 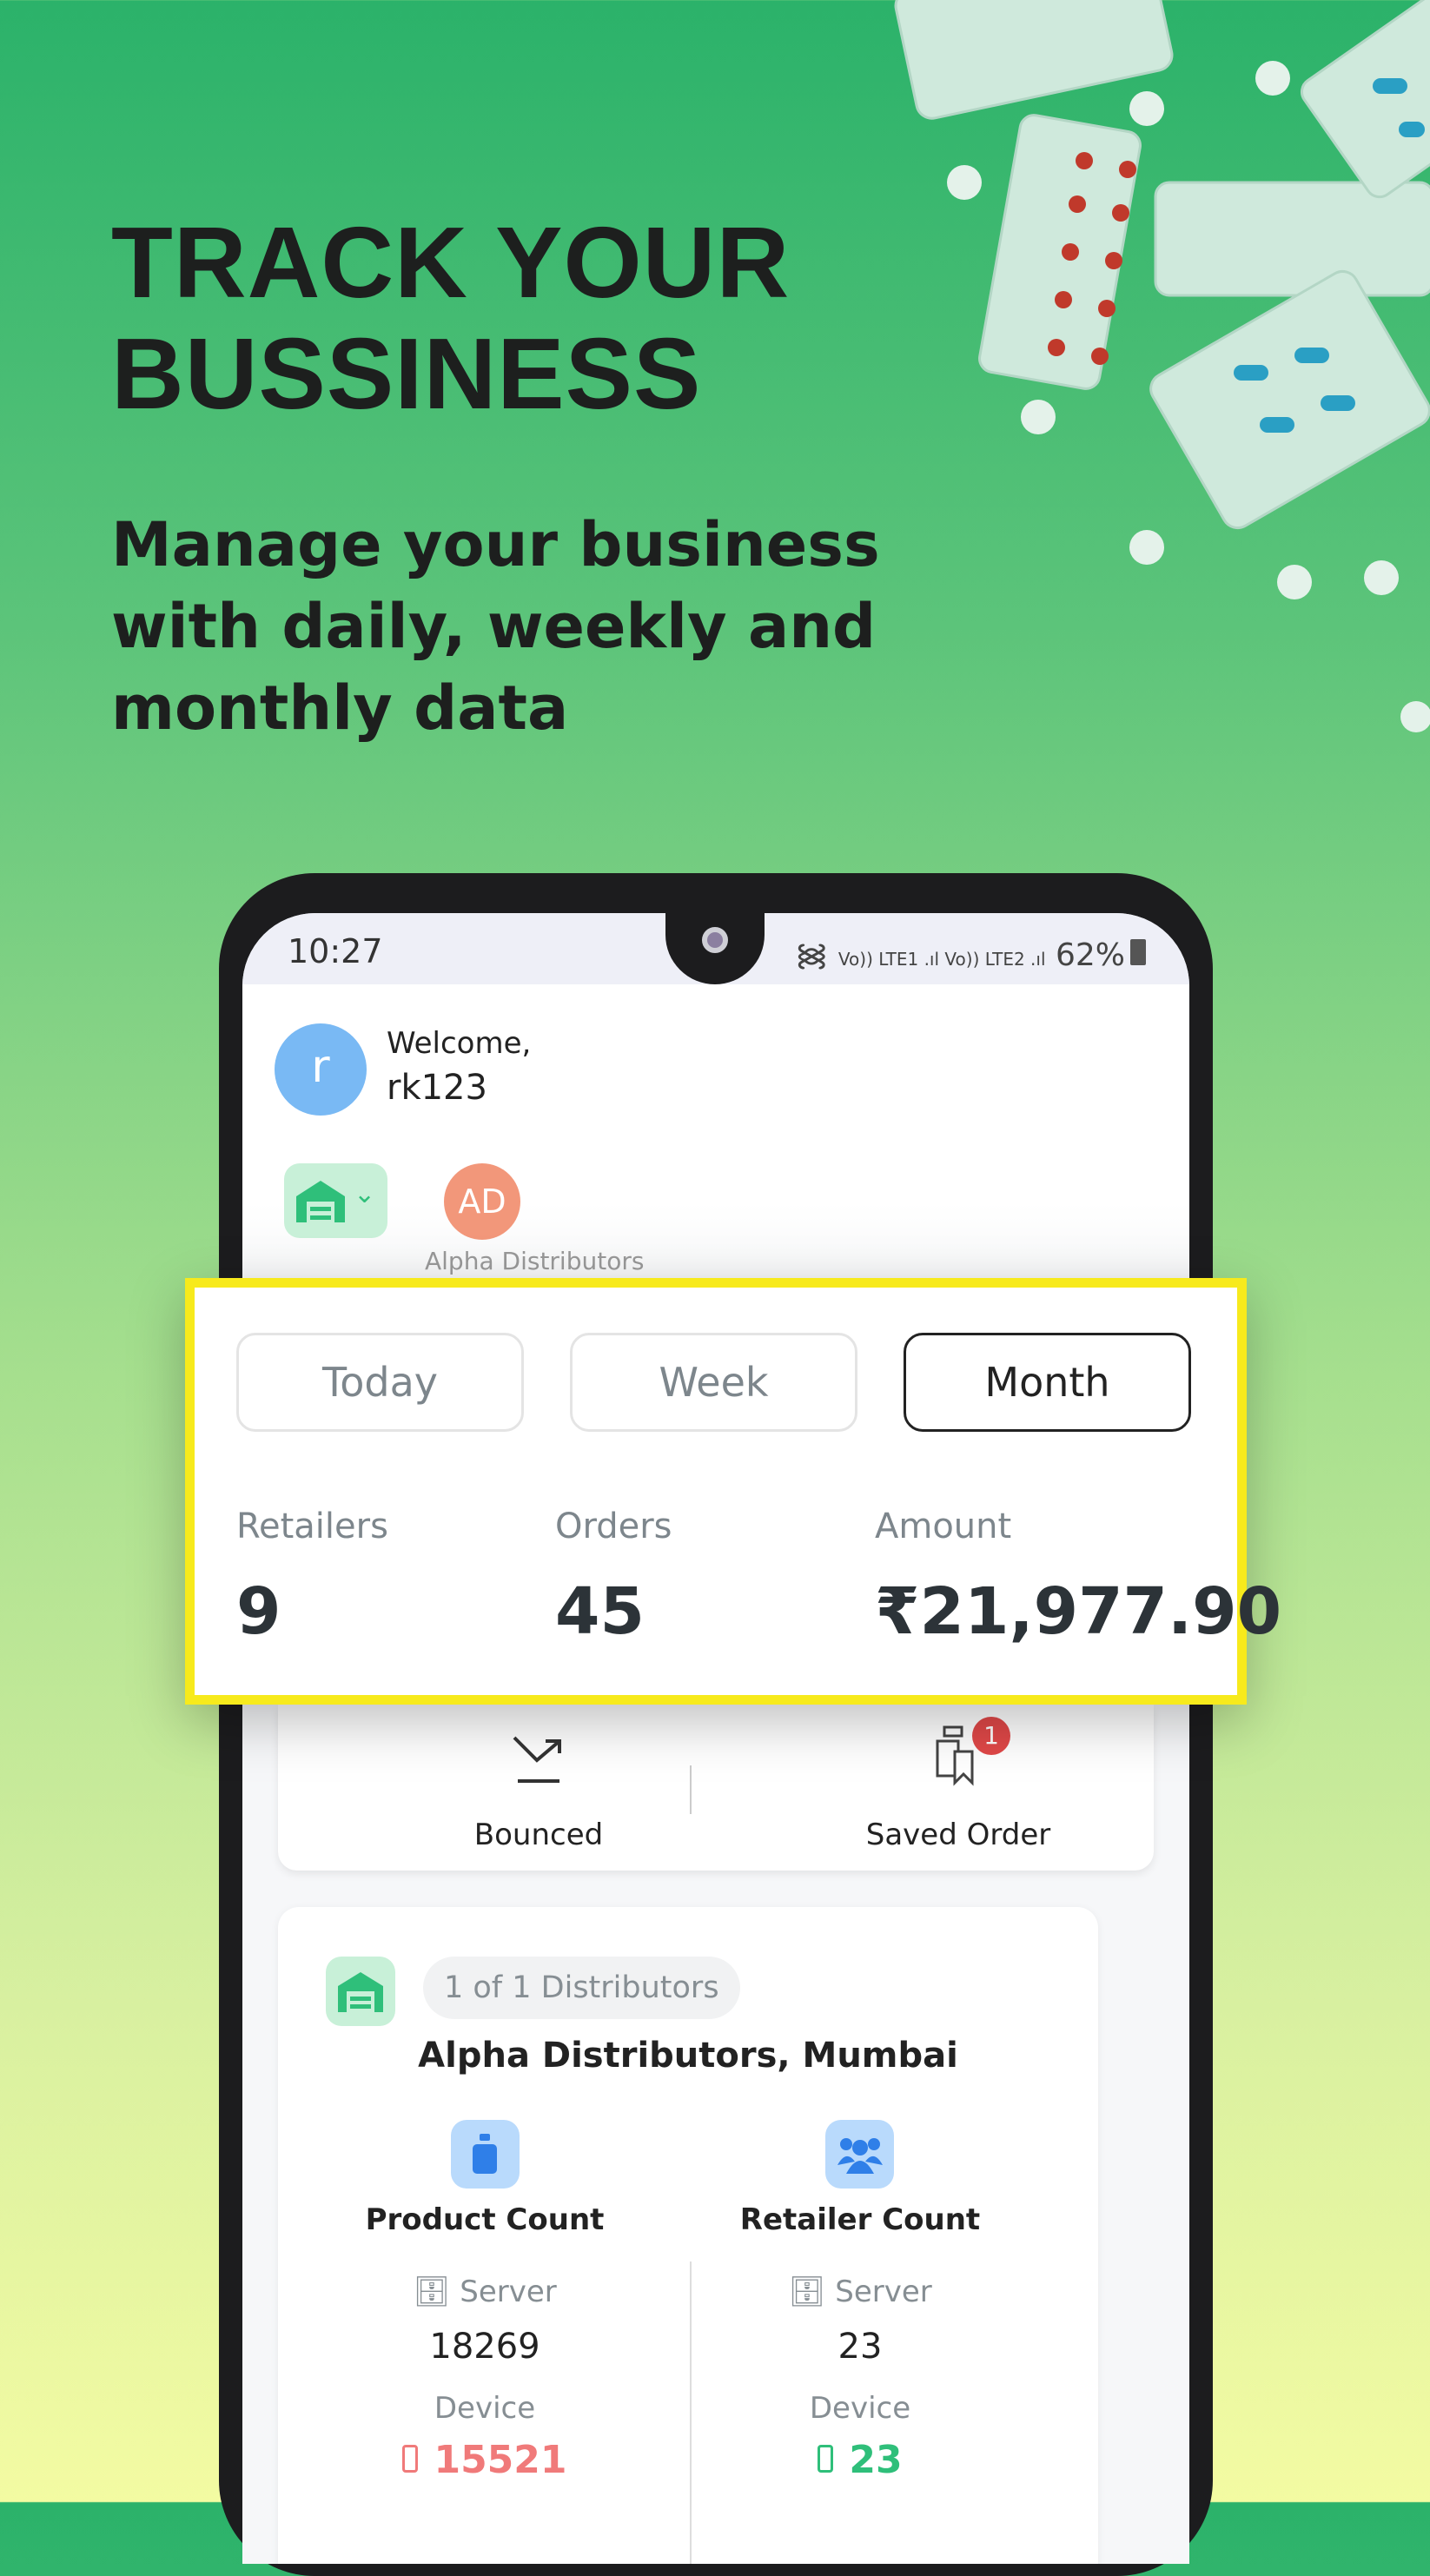 I want to click on medicine-pills-decoration, so click(x=1162, y=366).